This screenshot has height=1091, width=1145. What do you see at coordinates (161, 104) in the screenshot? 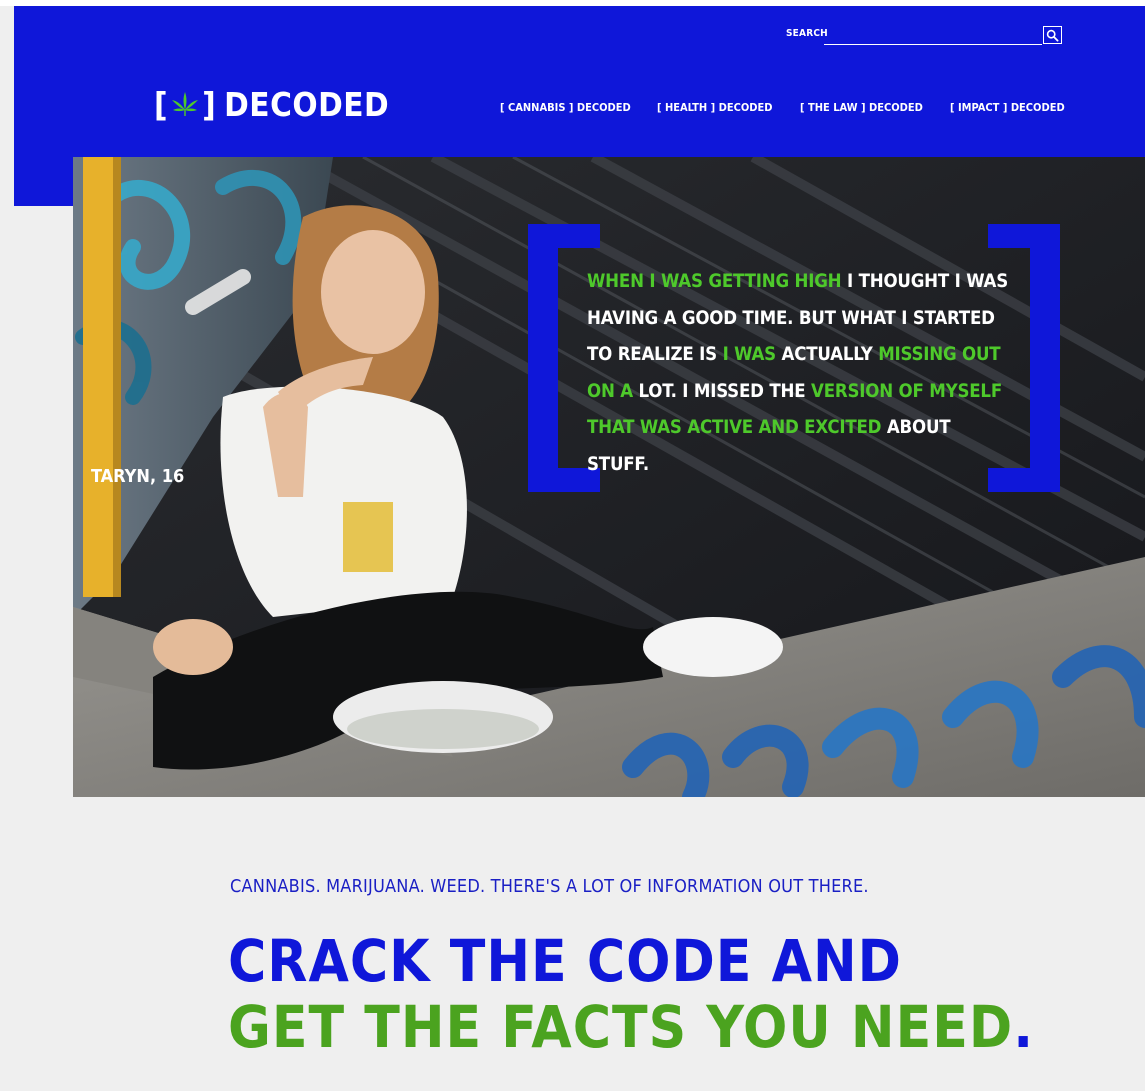
I see `logo-bracket-open: [` at bounding box center [161, 104].